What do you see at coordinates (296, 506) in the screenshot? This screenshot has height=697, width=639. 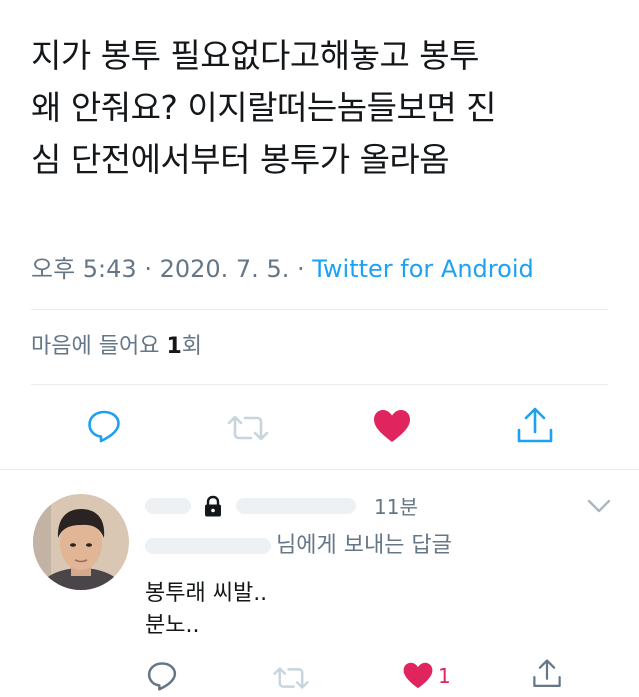 I see `hidden-username` at bounding box center [296, 506].